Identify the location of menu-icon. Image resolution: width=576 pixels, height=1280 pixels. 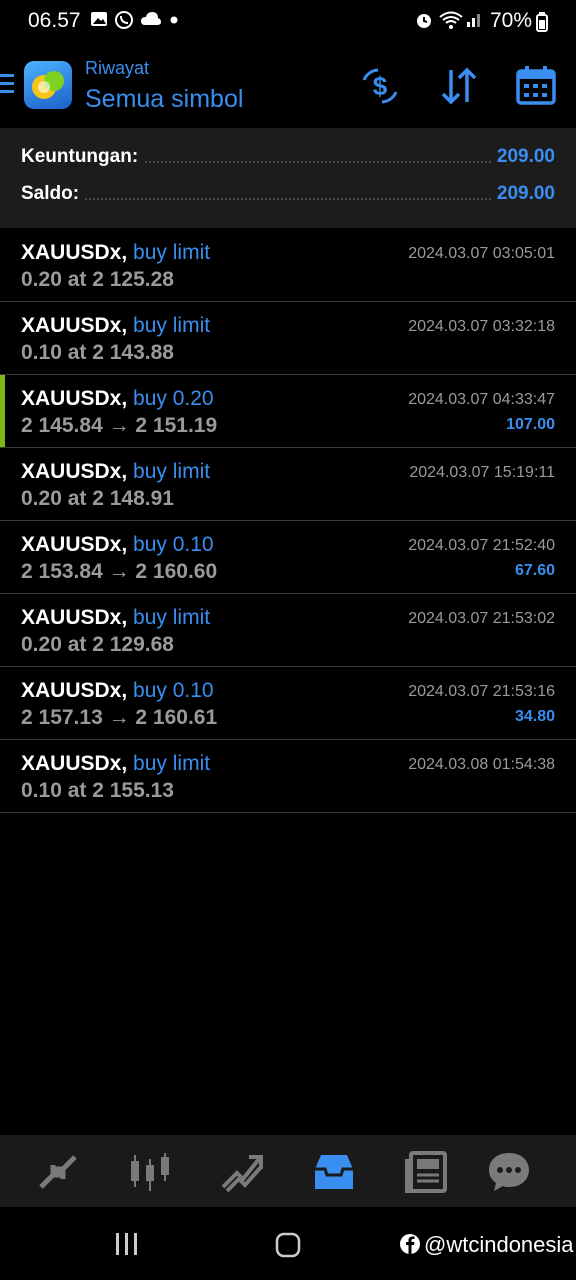
(8, 86).